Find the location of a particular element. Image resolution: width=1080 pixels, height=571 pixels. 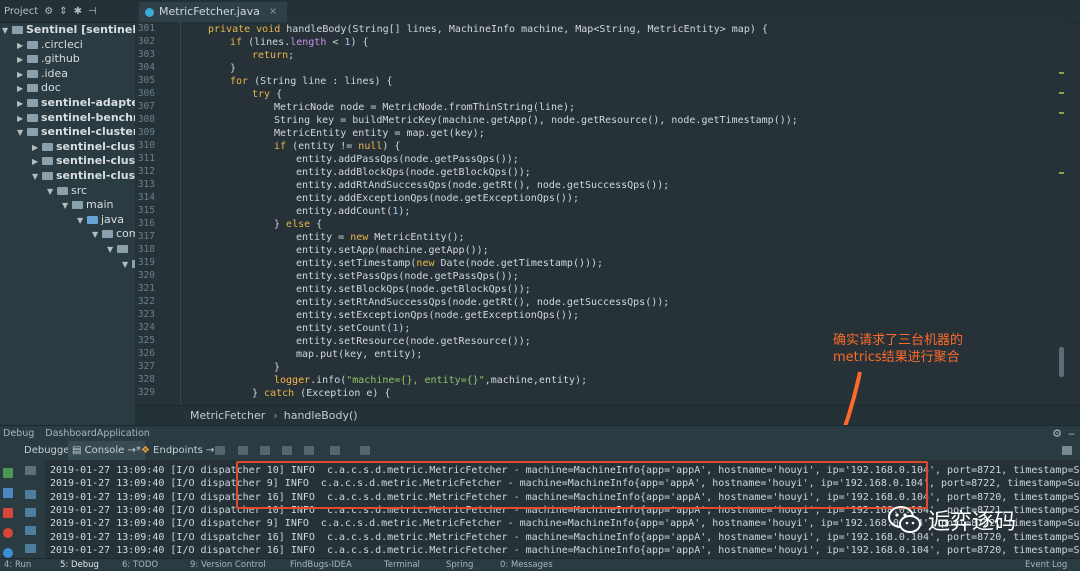

tree-item: ▼ java is located at coordinates (100, 220).